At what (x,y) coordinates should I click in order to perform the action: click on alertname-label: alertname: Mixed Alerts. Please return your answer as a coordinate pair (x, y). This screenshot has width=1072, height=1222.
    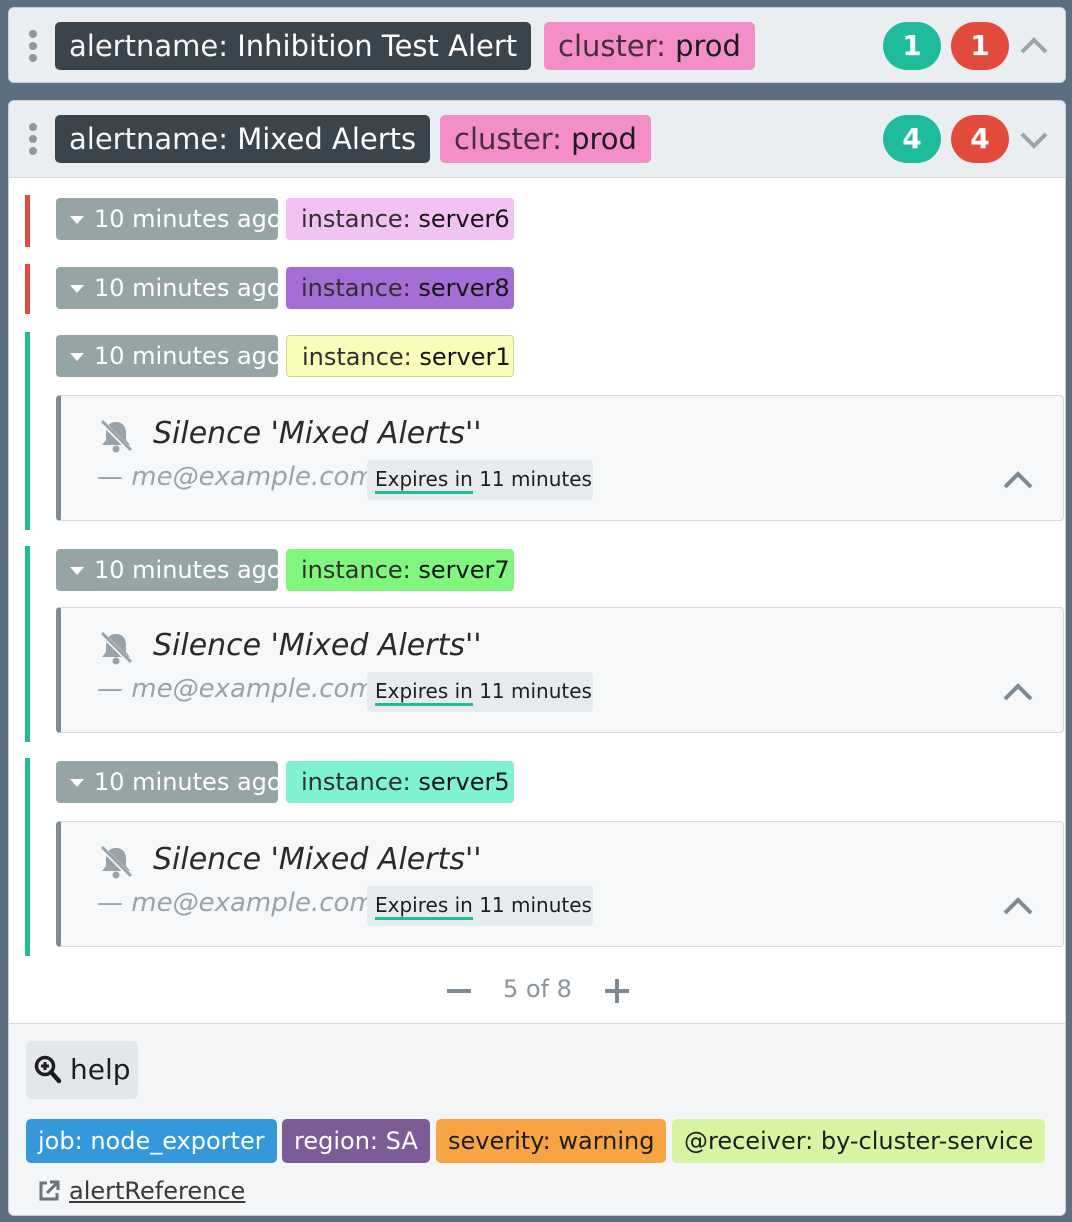
    Looking at the image, I should click on (243, 139).